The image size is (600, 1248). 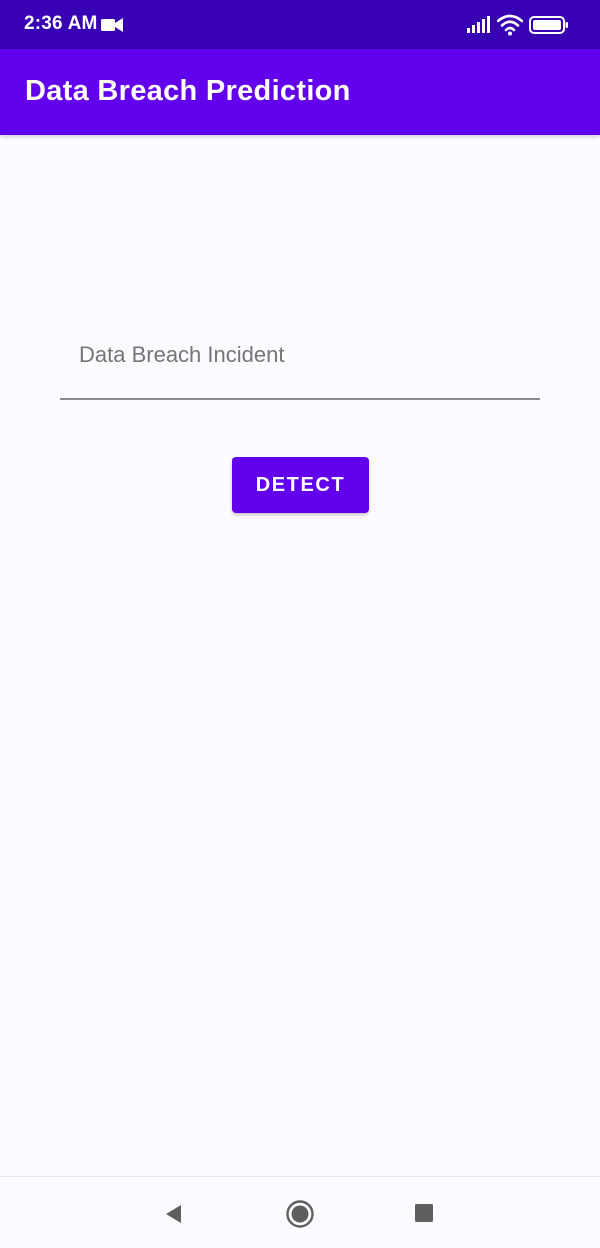 What do you see at coordinates (174, 1214) in the screenshot?
I see `back-icon` at bounding box center [174, 1214].